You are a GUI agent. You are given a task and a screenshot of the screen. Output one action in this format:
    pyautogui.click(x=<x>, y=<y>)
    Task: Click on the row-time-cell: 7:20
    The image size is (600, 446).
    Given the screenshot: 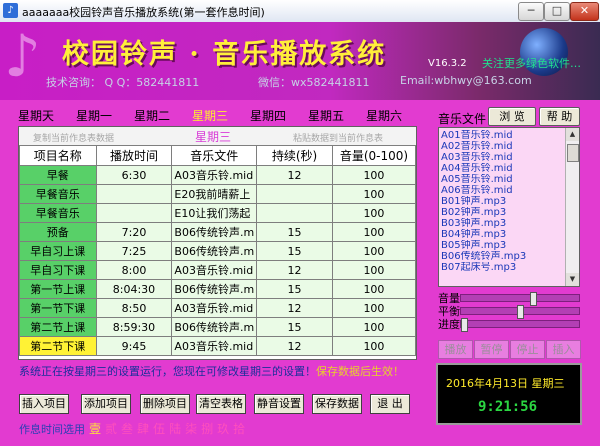 What is the action you would take?
    pyautogui.click(x=134, y=232)
    